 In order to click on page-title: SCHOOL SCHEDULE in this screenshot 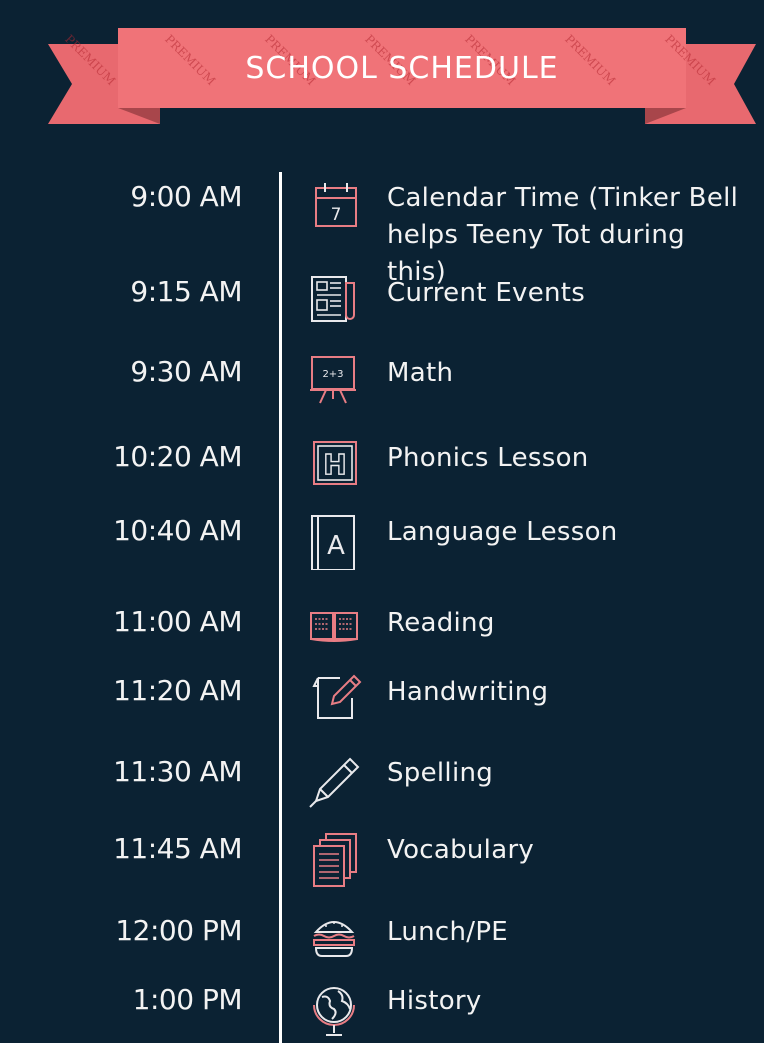, I will do `click(402, 68)`.